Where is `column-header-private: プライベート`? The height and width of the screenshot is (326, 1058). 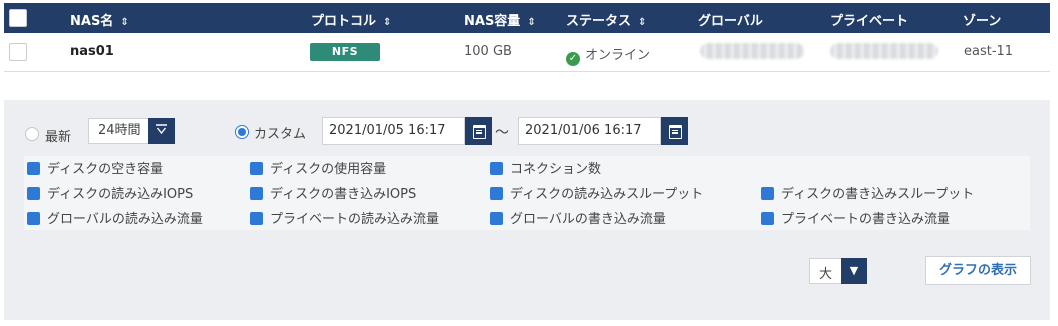 column-header-private: プライベート is located at coordinates (869, 21).